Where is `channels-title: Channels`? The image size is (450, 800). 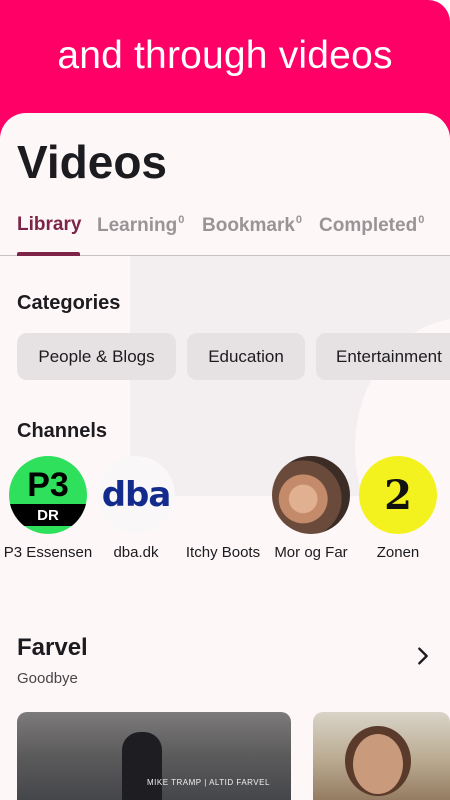 channels-title: Channels is located at coordinates (62, 431).